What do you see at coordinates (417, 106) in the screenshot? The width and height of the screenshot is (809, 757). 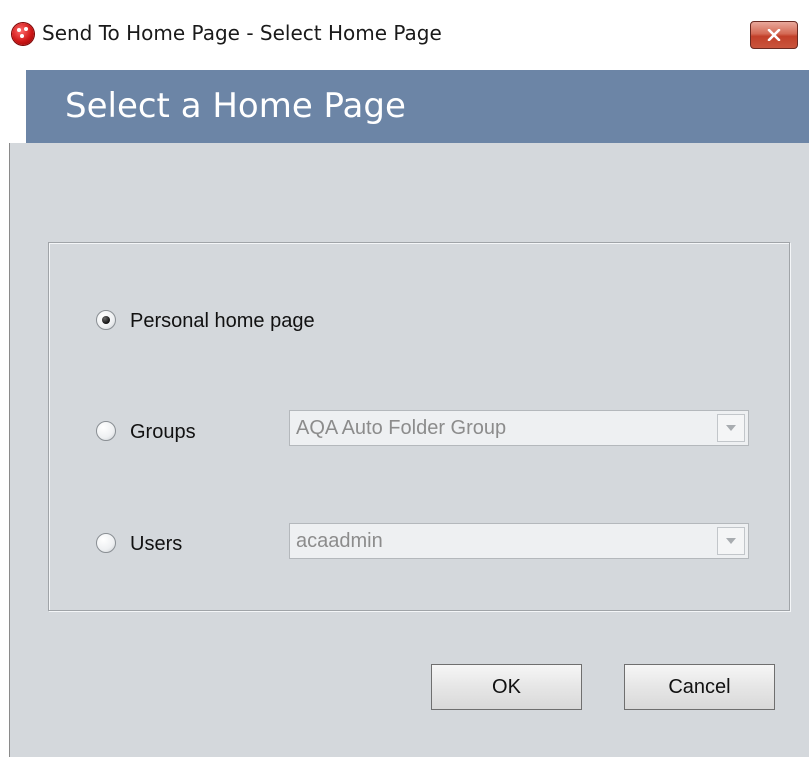 I see `header-band: Select a Home Page` at bounding box center [417, 106].